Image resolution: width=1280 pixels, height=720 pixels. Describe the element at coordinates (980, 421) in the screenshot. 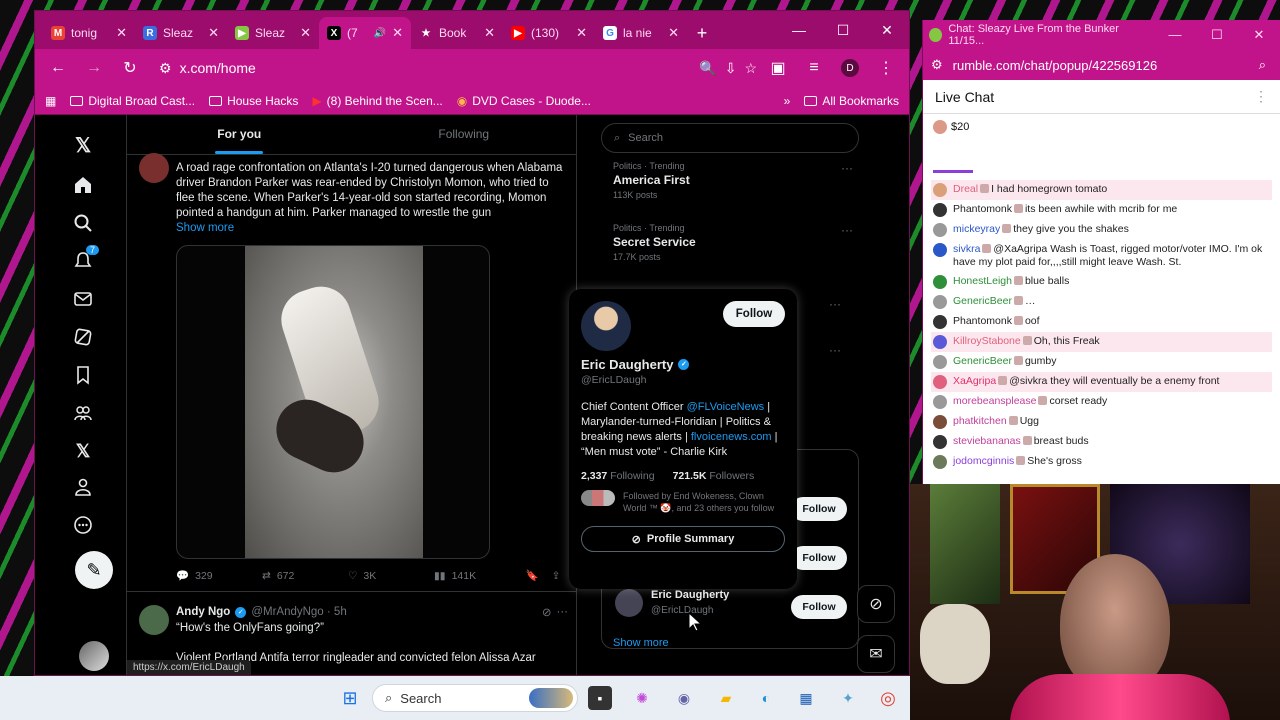

I see `chat-username: phatkitchen` at that location.